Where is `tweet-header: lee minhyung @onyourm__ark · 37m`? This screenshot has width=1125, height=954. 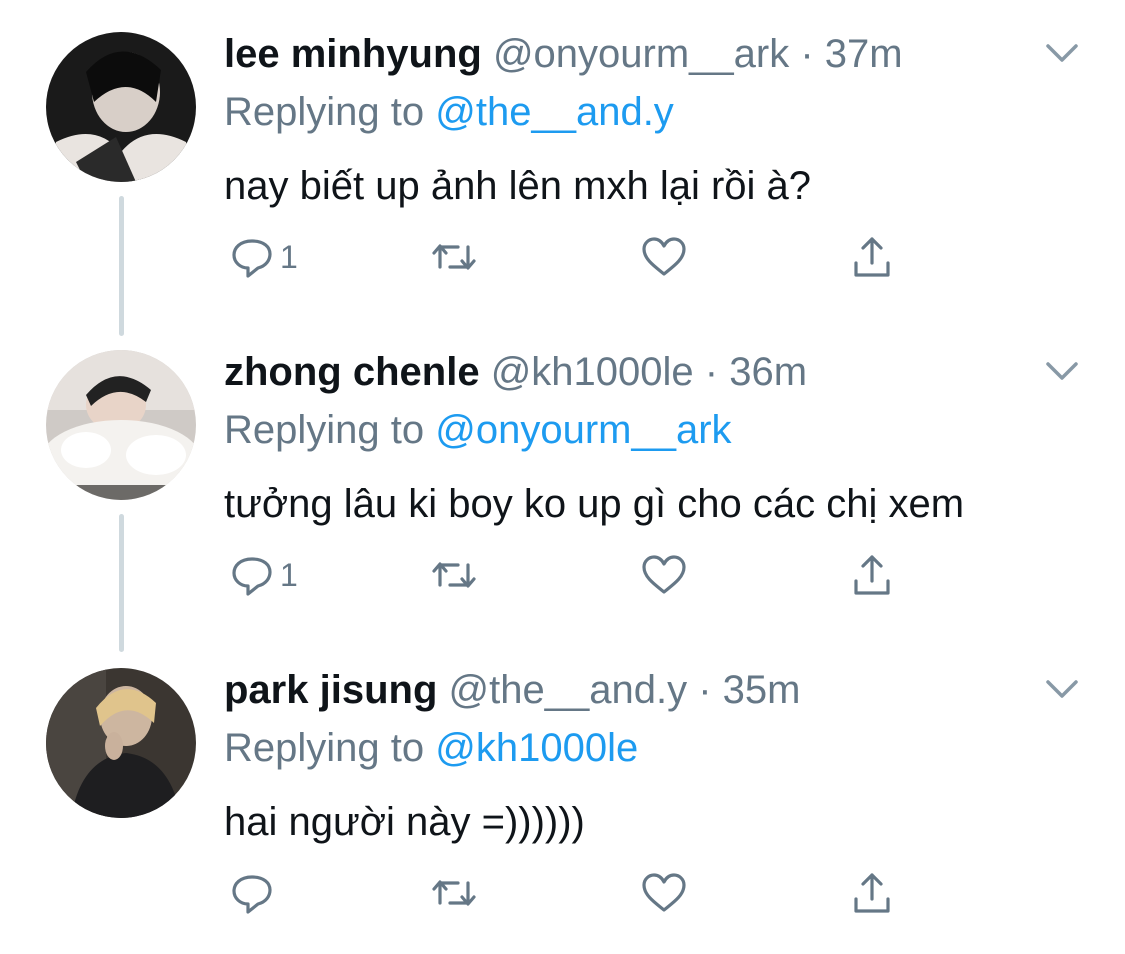 tweet-header: lee minhyung @onyourm__ark · 37m is located at coordinates (563, 54).